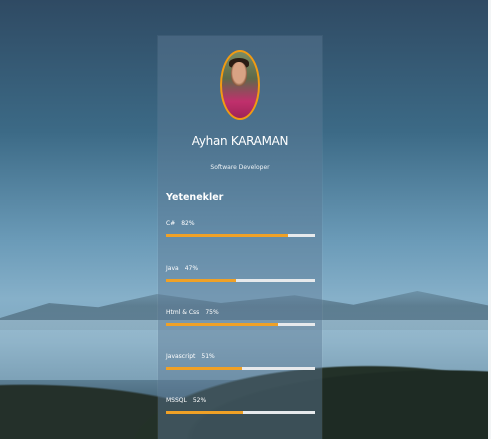  I want to click on skill-label: MSSQL 52%, so click(240, 401).